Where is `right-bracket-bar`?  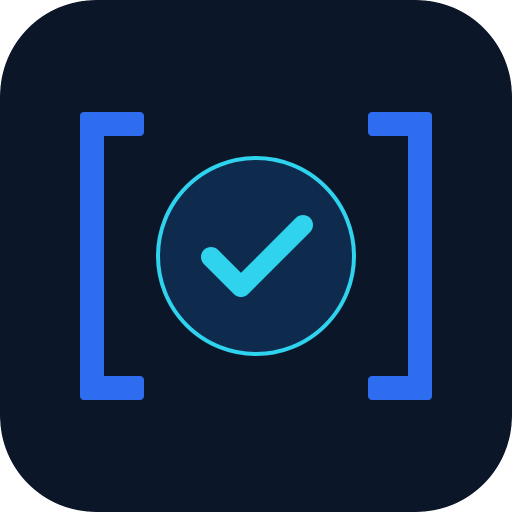 right-bracket-bar is located at coordinates (420, 256).